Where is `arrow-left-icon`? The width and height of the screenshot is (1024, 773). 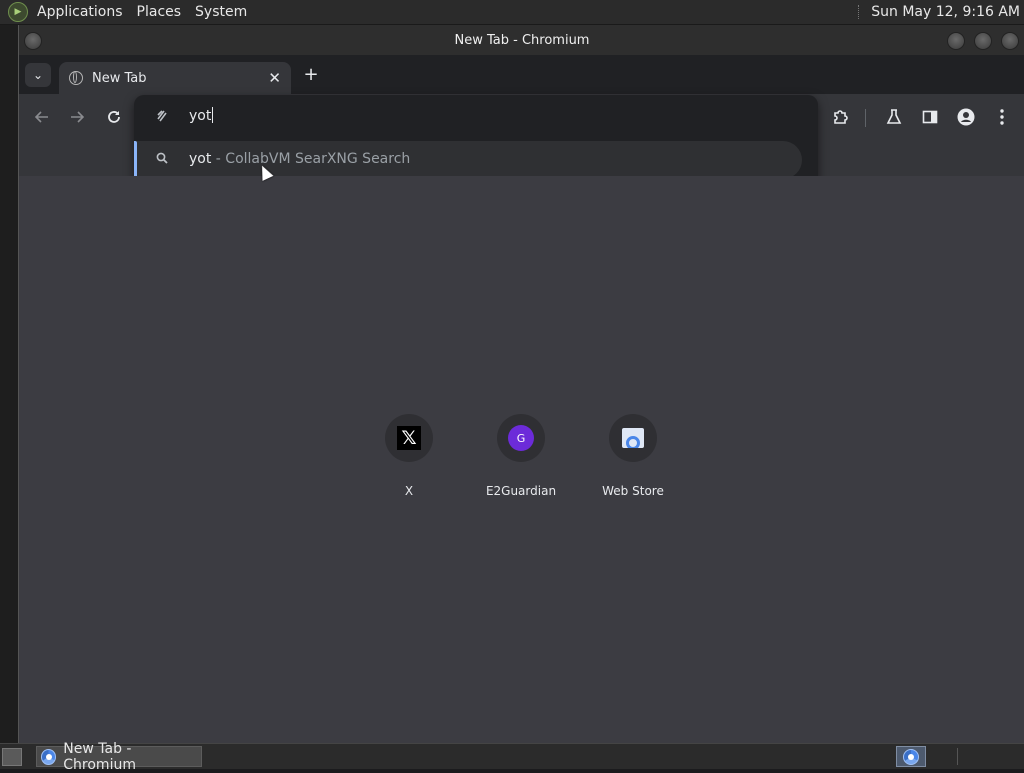 arrow-left-icon is located at coordinates (41, 117).